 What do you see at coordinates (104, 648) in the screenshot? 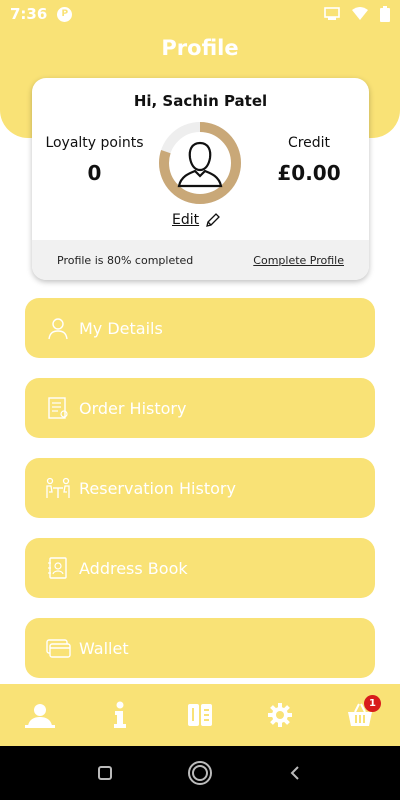
I see `menu-label: Wallet` at bounding box center [104, 648].